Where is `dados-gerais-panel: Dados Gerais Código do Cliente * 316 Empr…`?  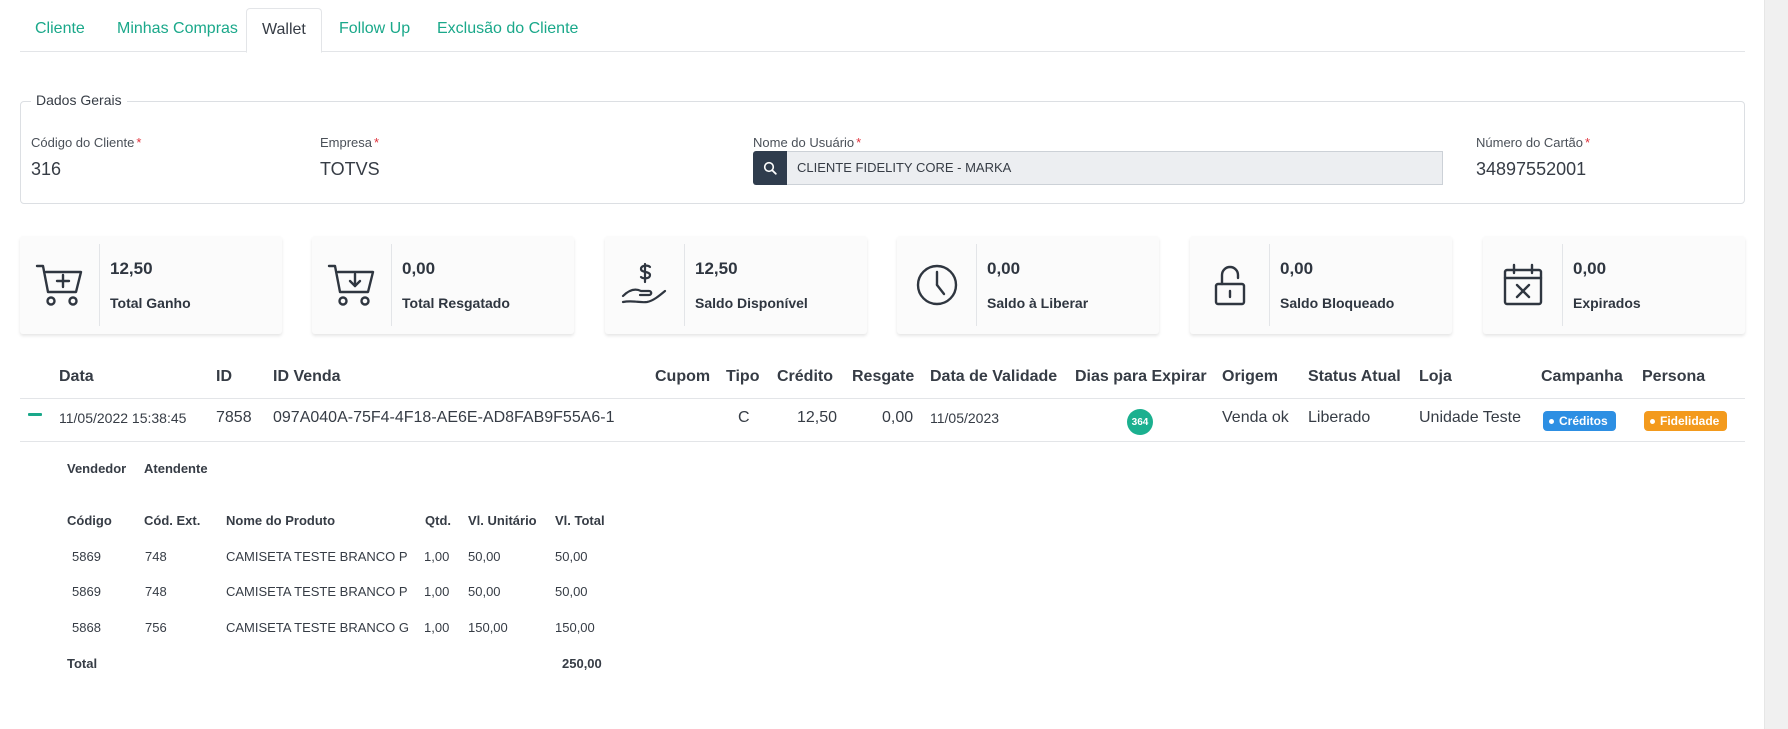
dados-gerais-panel: Dados Gerais Código do Cliente * 316 Empr… is located at coordinates (882, 148).